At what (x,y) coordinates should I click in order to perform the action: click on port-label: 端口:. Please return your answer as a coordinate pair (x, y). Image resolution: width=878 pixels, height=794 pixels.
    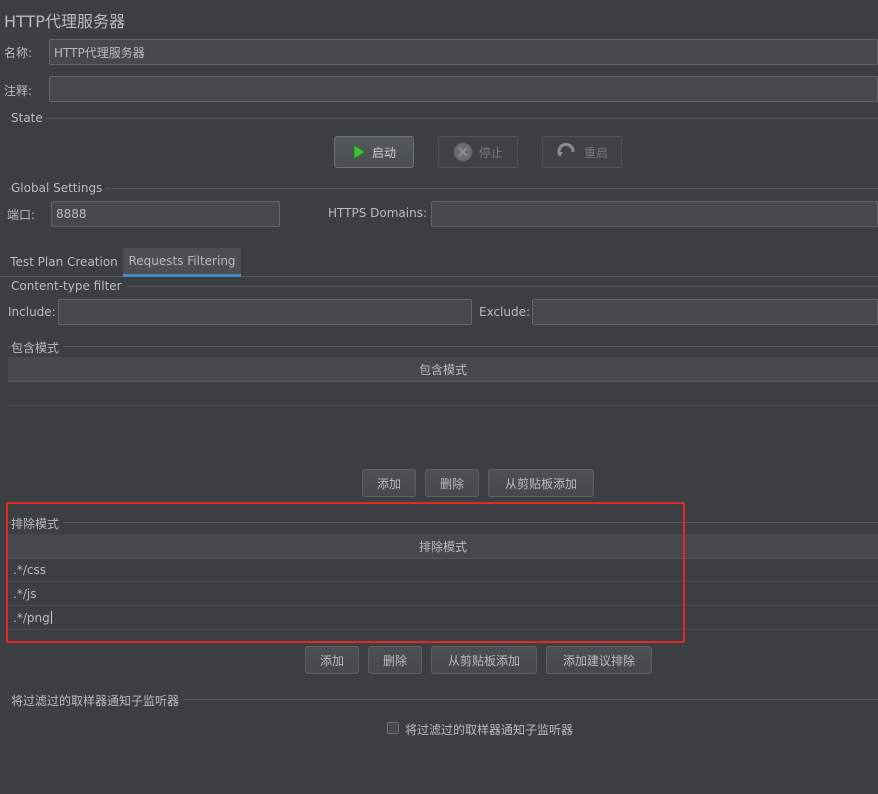
    Looking at the image, I should click on (21, 215).